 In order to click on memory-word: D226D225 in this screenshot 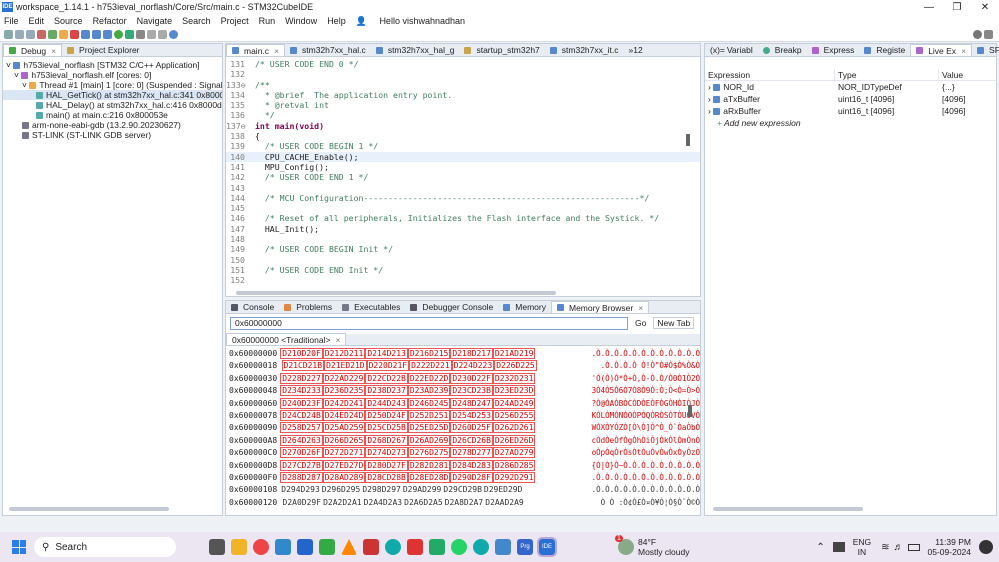, I will do `click(515, 366)`.